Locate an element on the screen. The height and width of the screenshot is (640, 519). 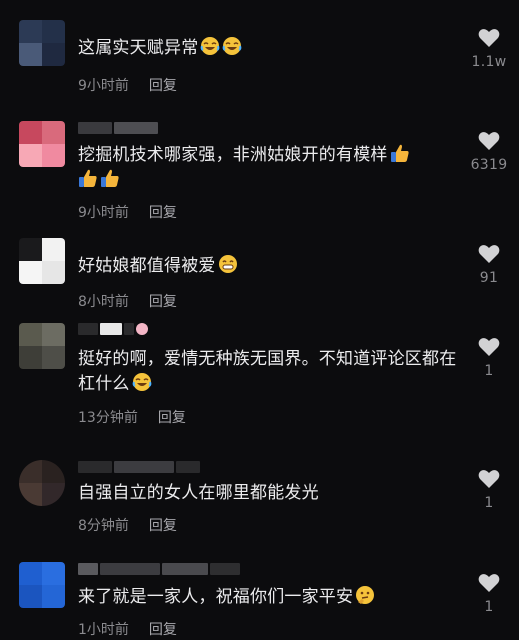
like-count: 91 is located at coordinates (489, 278).